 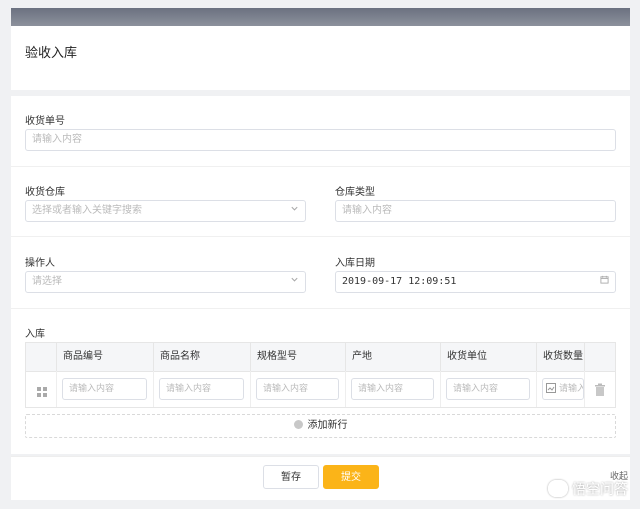 I want to click on watermark-text: 悟空问答, so click(x=600, y=490).